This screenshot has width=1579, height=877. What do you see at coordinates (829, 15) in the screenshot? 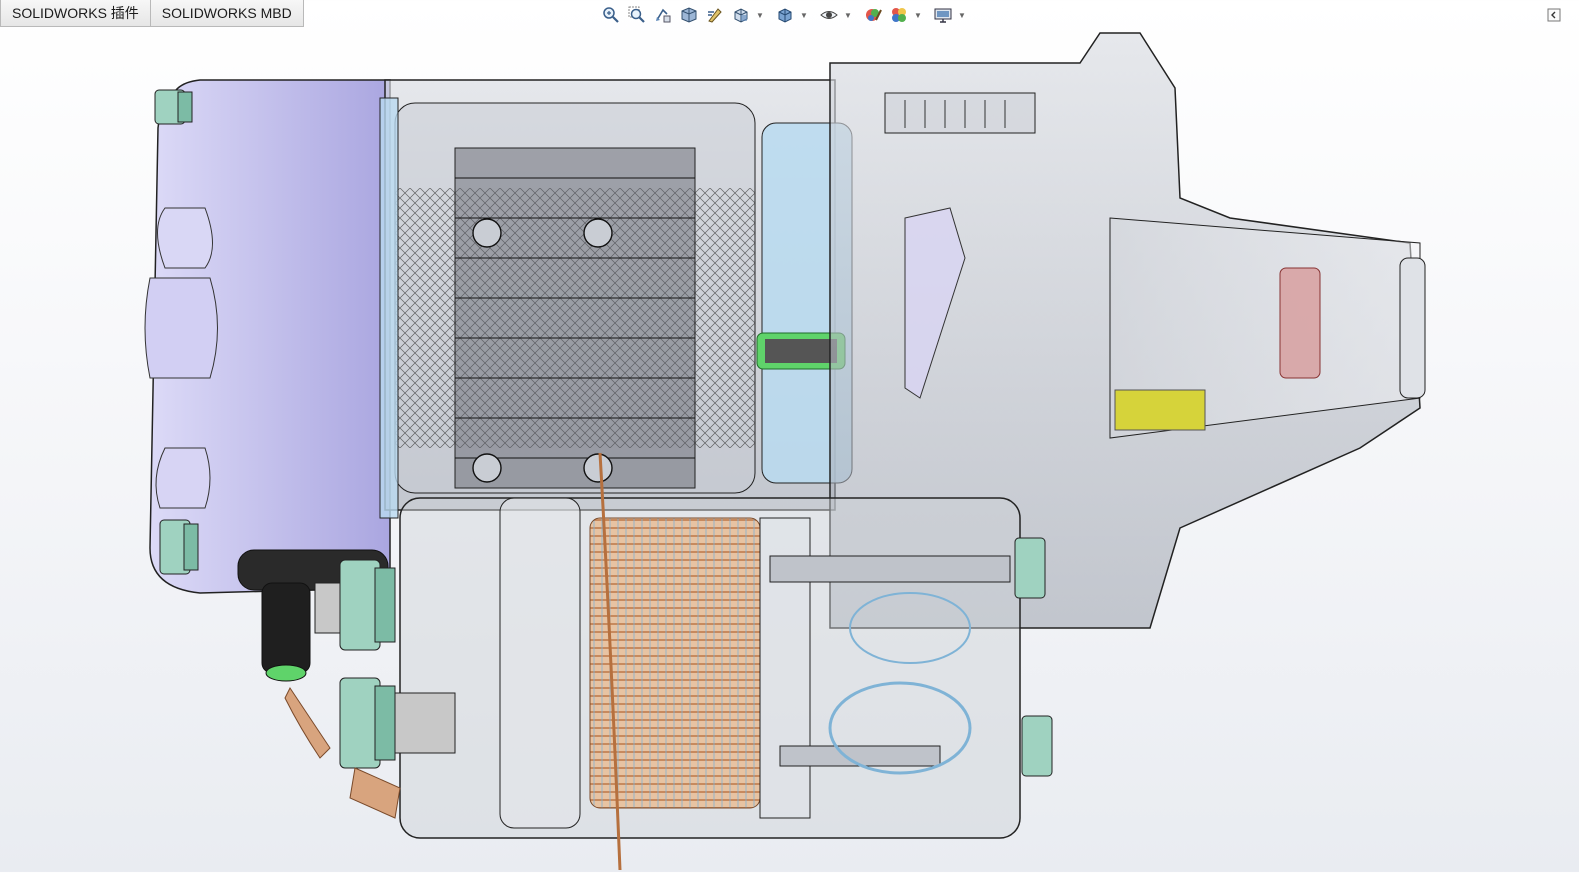
I see `hide-show-items-icon` at bounding box center [829, 15].